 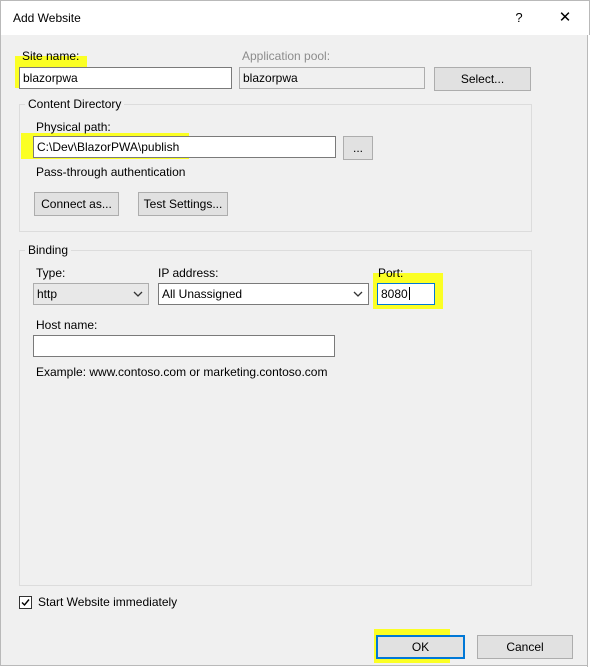 I want to click on cancel-button: Cancel, so click(x=525, y=647).